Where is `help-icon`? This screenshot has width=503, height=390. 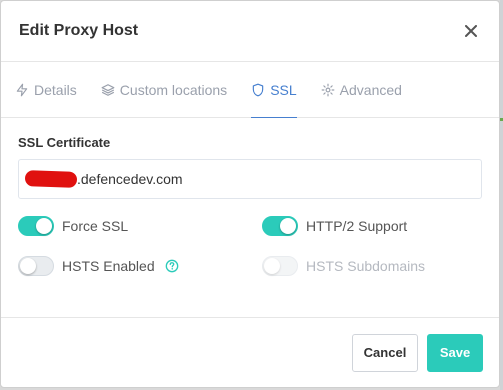
help-icon is located at coordinates (172, 266).